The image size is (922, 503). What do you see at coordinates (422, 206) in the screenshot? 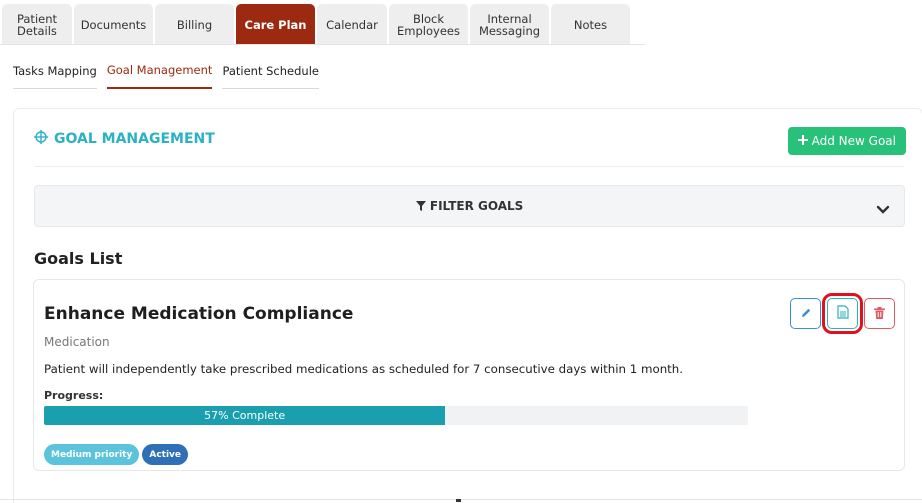
I see `filter-icon` at bounding box center [422, 206].